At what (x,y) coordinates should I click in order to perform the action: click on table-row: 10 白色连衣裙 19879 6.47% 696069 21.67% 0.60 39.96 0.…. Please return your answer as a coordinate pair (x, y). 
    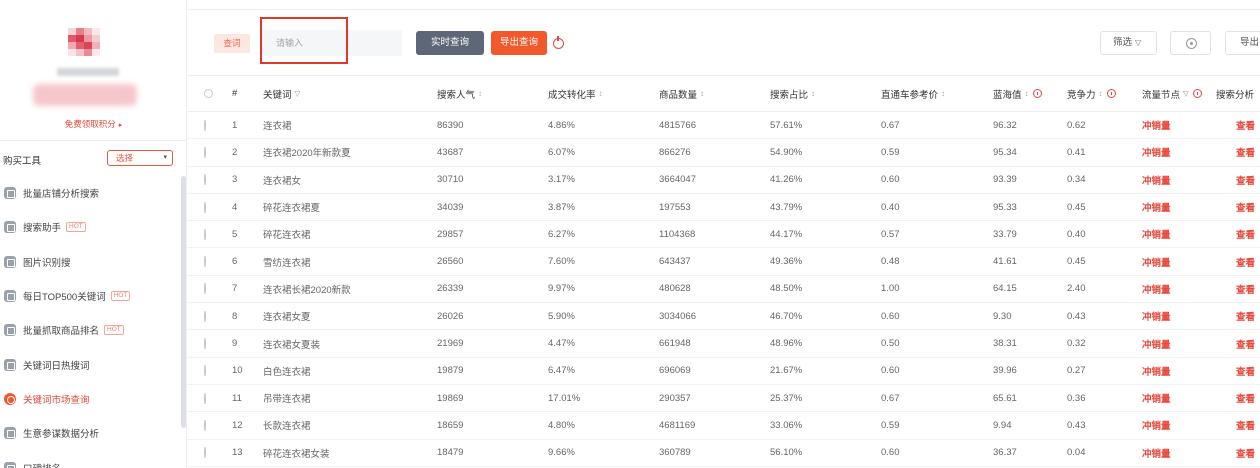
    Looking at the image, I should click on (723, 371).